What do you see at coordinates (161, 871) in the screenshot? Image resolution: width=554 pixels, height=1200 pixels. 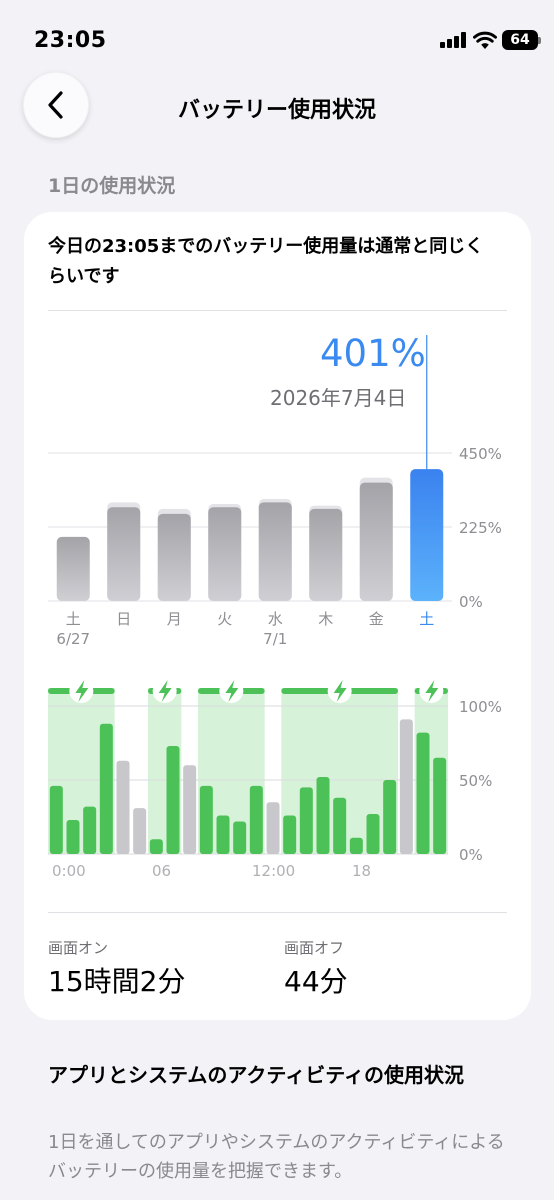 I see `x-tick-label: 06` at bounding box center [161, 871].